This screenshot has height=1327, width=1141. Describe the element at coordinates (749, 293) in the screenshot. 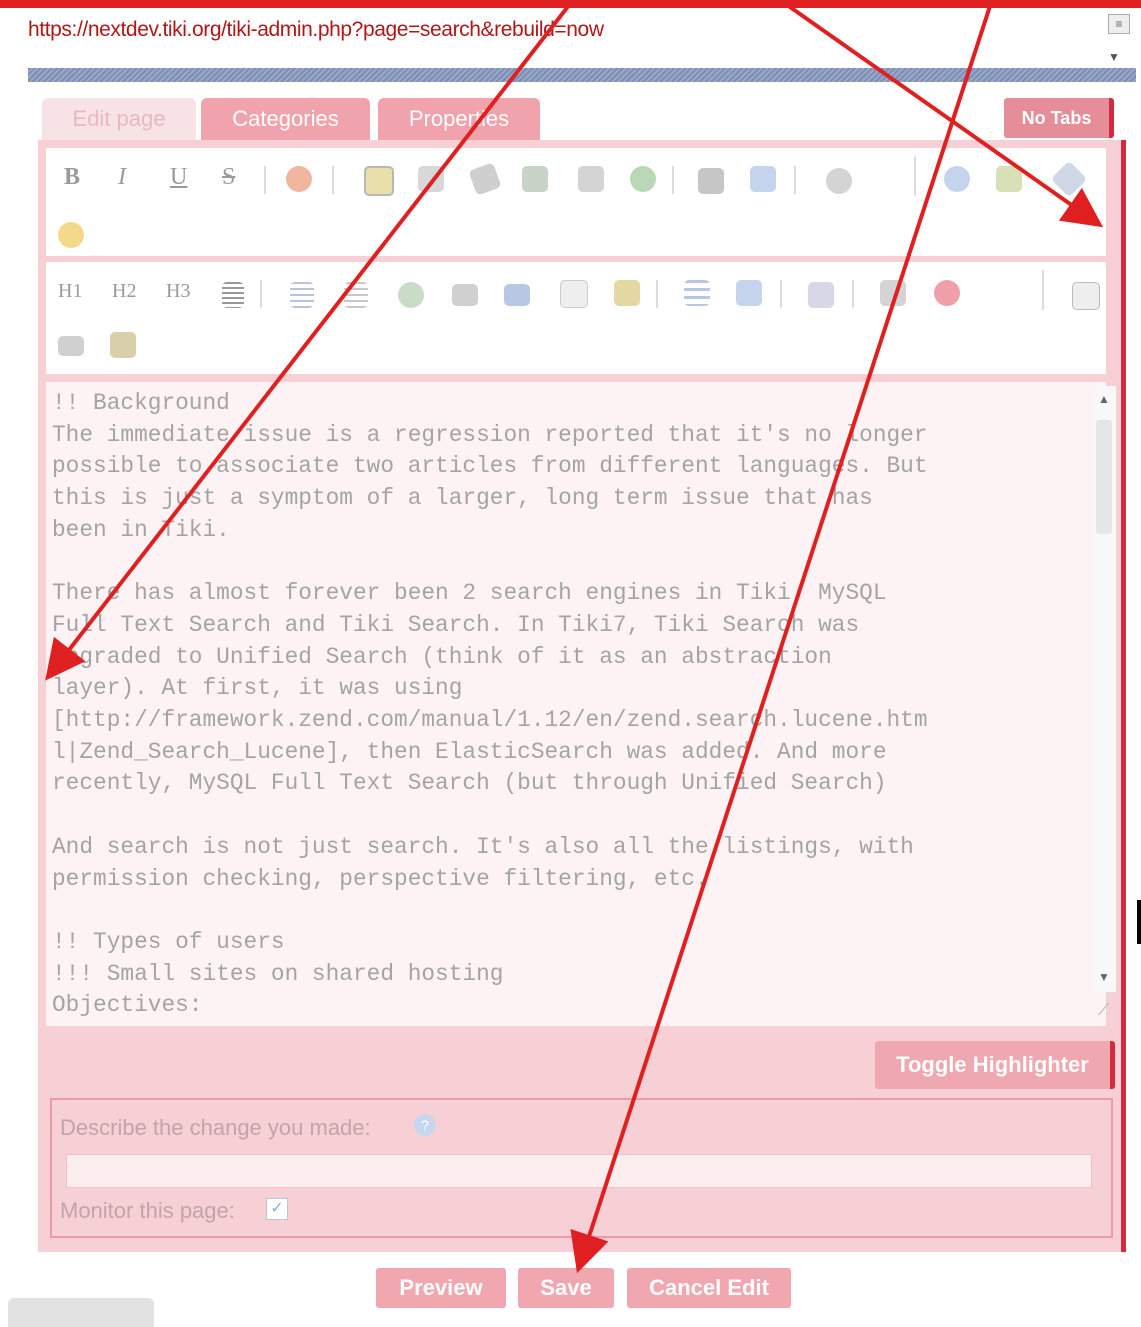

I see `document-icon` at that location.